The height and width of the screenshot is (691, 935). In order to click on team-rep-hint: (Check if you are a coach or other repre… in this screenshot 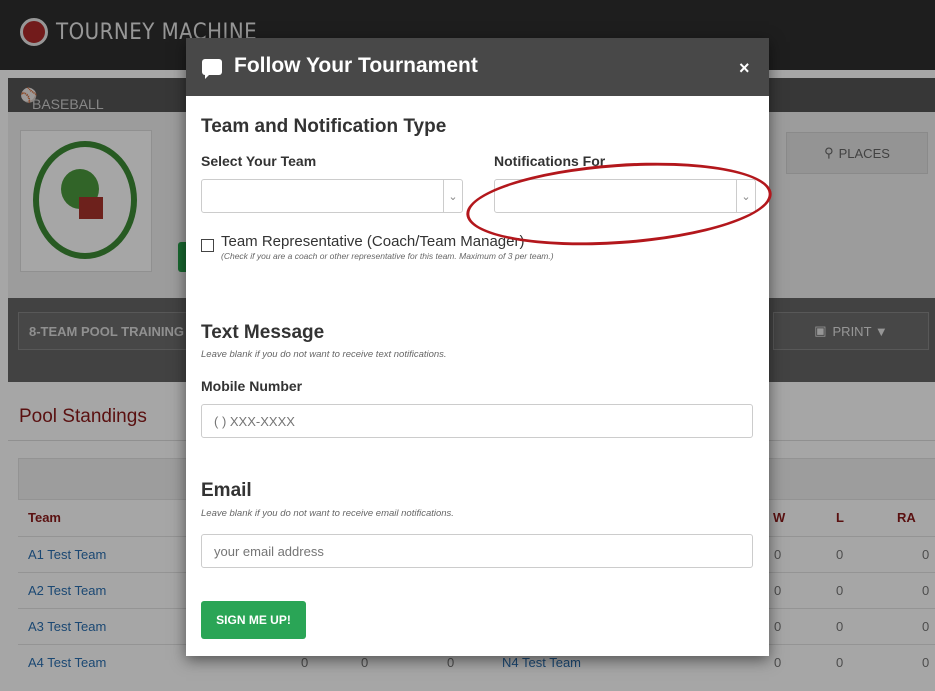, I will do `click(387, 256)`.